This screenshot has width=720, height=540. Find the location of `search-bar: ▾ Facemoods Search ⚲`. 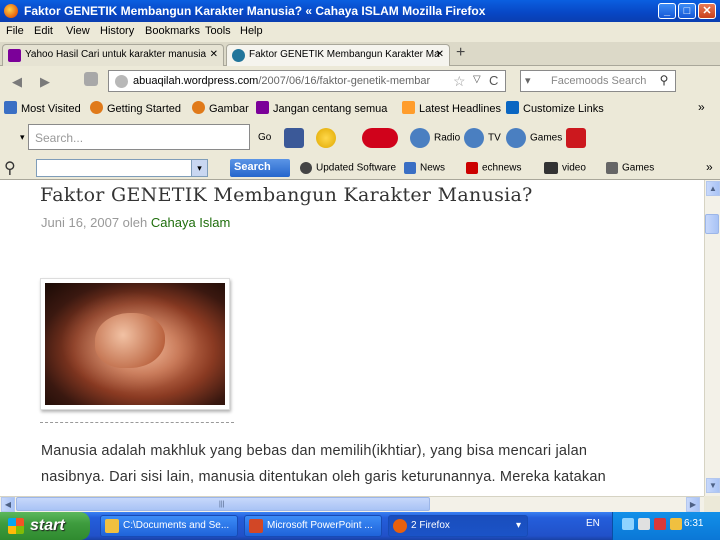

search-bar: ▾ Facemoods Search ⚲ is located at coordinates (598, 81).